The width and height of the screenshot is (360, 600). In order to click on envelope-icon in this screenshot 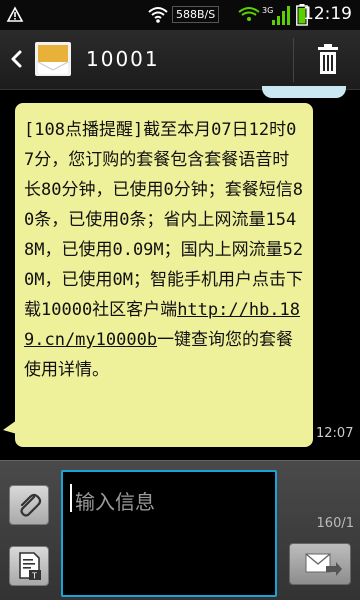, I will do `click(53, 59)`.